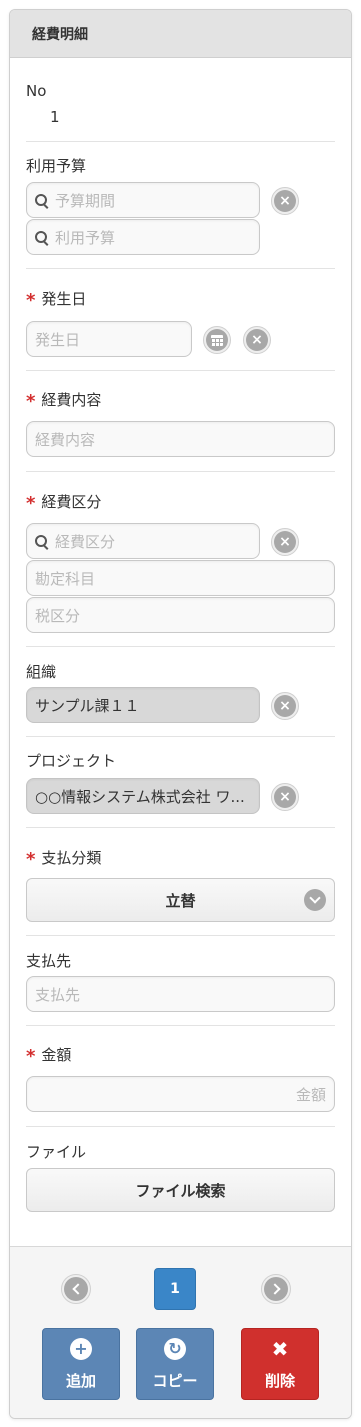 This screenshot has width=361, height=1427. I want to click on content-placeholder: 経費内容, so click(65, 439).